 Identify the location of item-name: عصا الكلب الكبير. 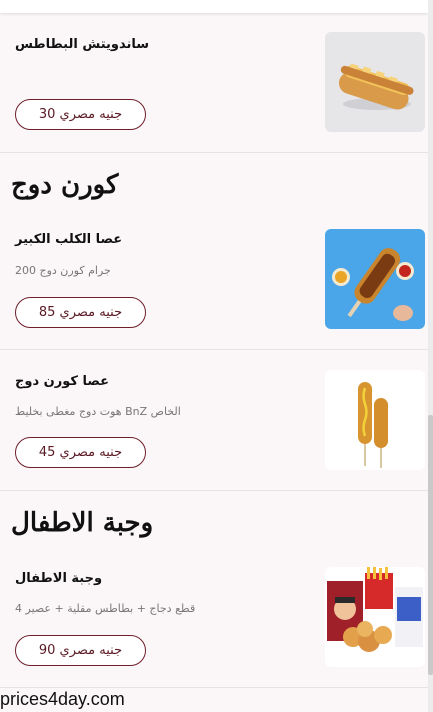
(69, 239).